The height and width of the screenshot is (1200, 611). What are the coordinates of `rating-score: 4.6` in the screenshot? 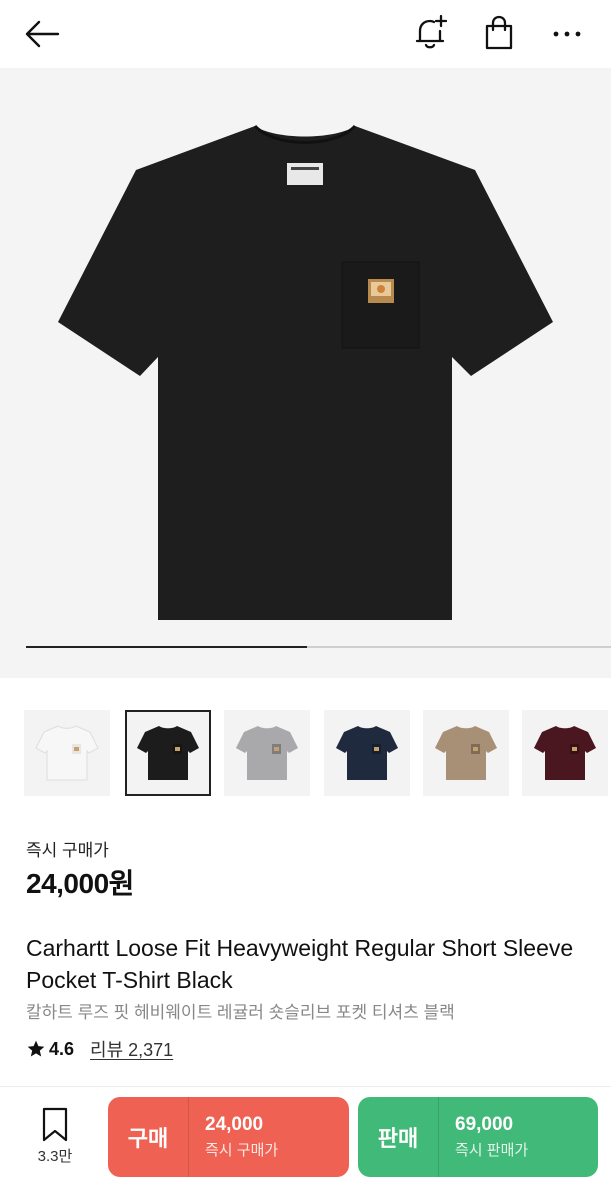 It's located at (50, 1049).